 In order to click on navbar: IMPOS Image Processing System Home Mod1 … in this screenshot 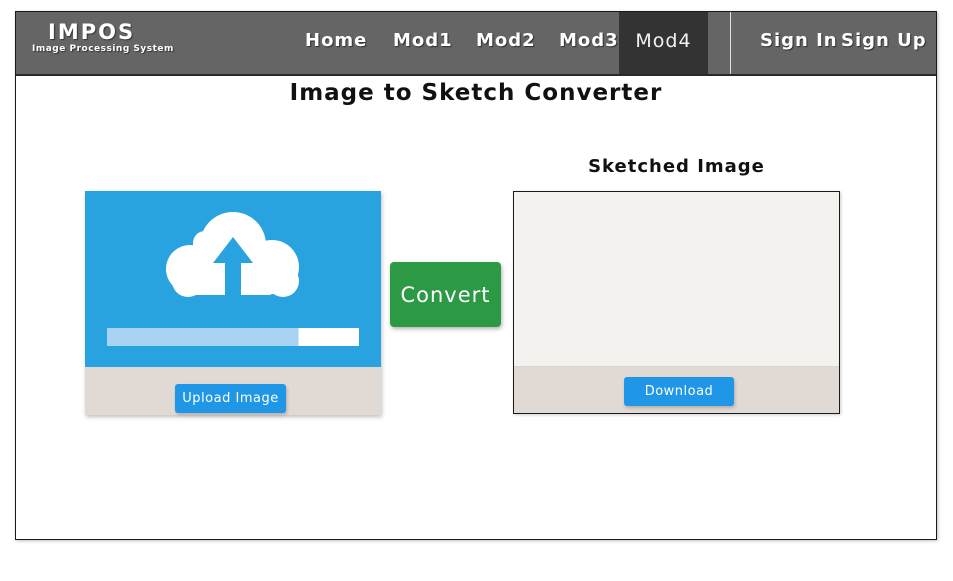, I will do `click(476, 44)`.